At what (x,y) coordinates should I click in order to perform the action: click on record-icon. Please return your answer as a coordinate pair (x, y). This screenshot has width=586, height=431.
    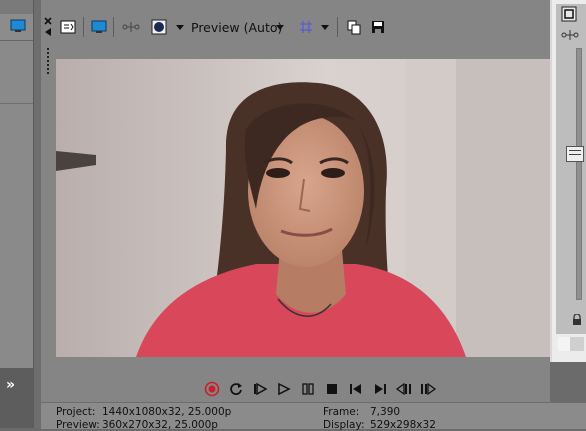
    Looking at the image, I should click on (212, 389).